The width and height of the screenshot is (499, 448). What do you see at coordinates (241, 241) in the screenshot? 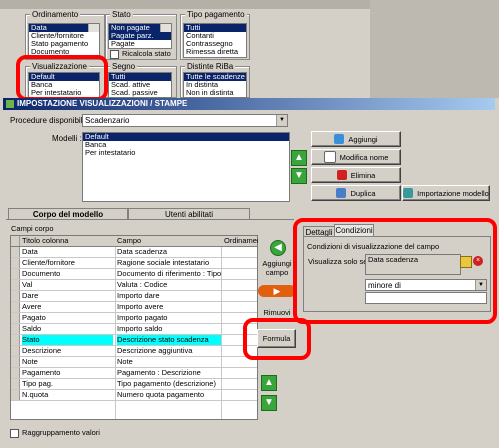
I see `header-ordinamento: Ordinamento` at bounding box center [241, 241].